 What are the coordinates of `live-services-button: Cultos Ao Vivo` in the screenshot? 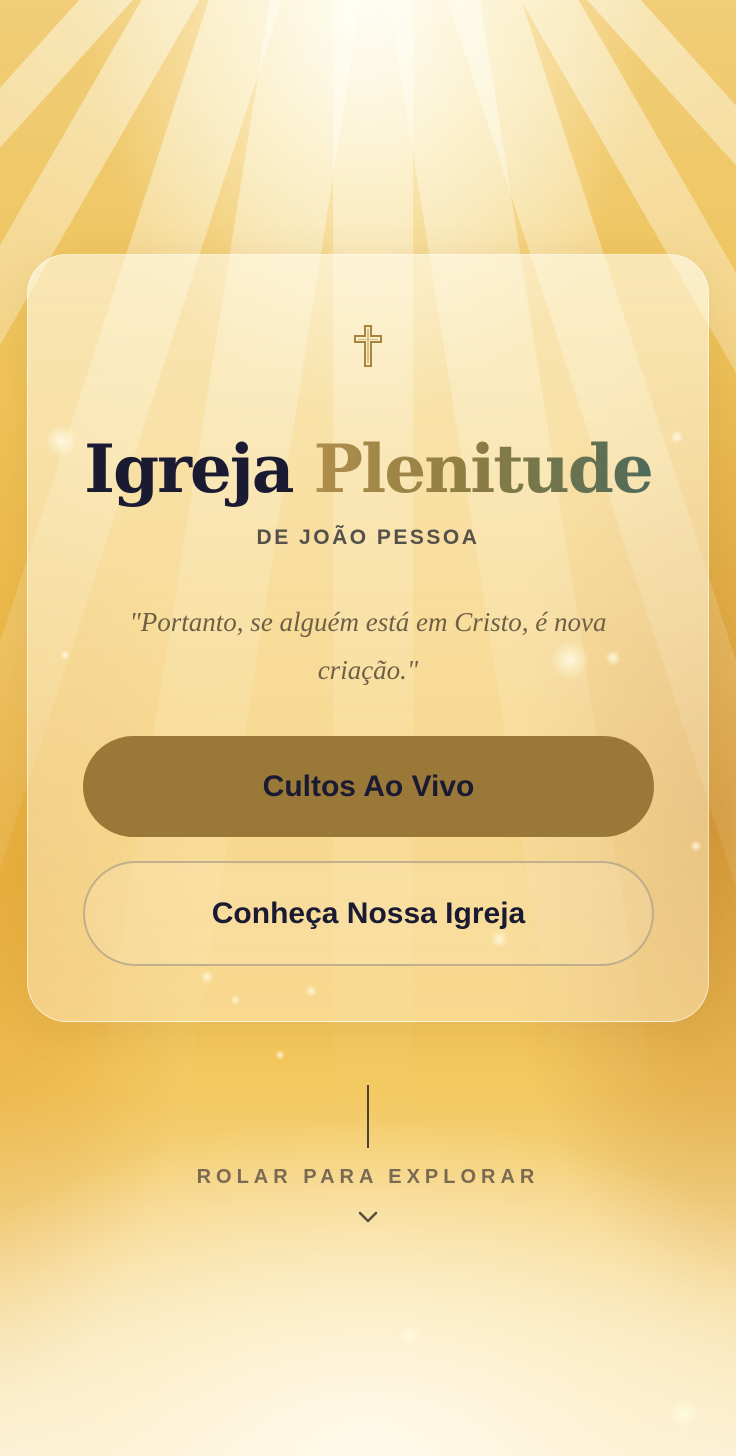 It's located at (368, 786).